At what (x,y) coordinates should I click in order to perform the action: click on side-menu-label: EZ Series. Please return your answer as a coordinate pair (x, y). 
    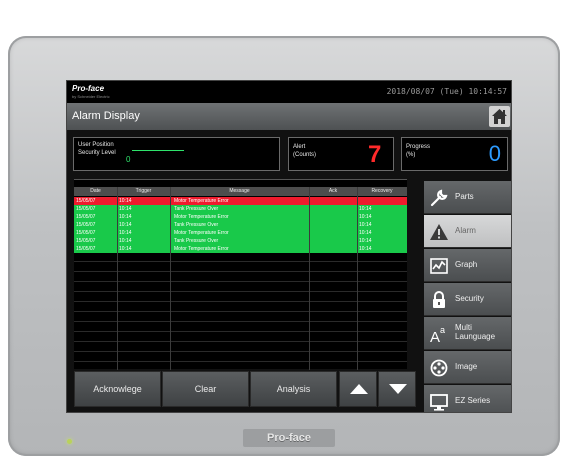
    Looking at the image, I should click on (473, 400).